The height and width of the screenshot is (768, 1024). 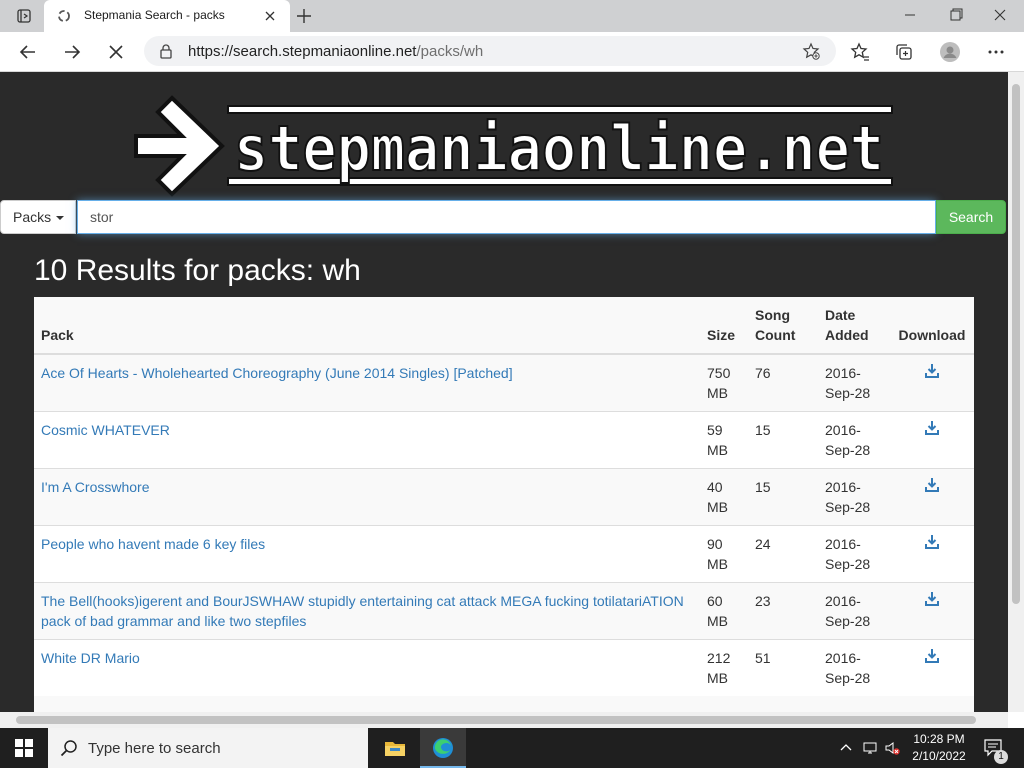 What do you see at coordinates (811, 51) in the screenshot?
I see `add-favorite-icon` at bounding box center [811, 51].